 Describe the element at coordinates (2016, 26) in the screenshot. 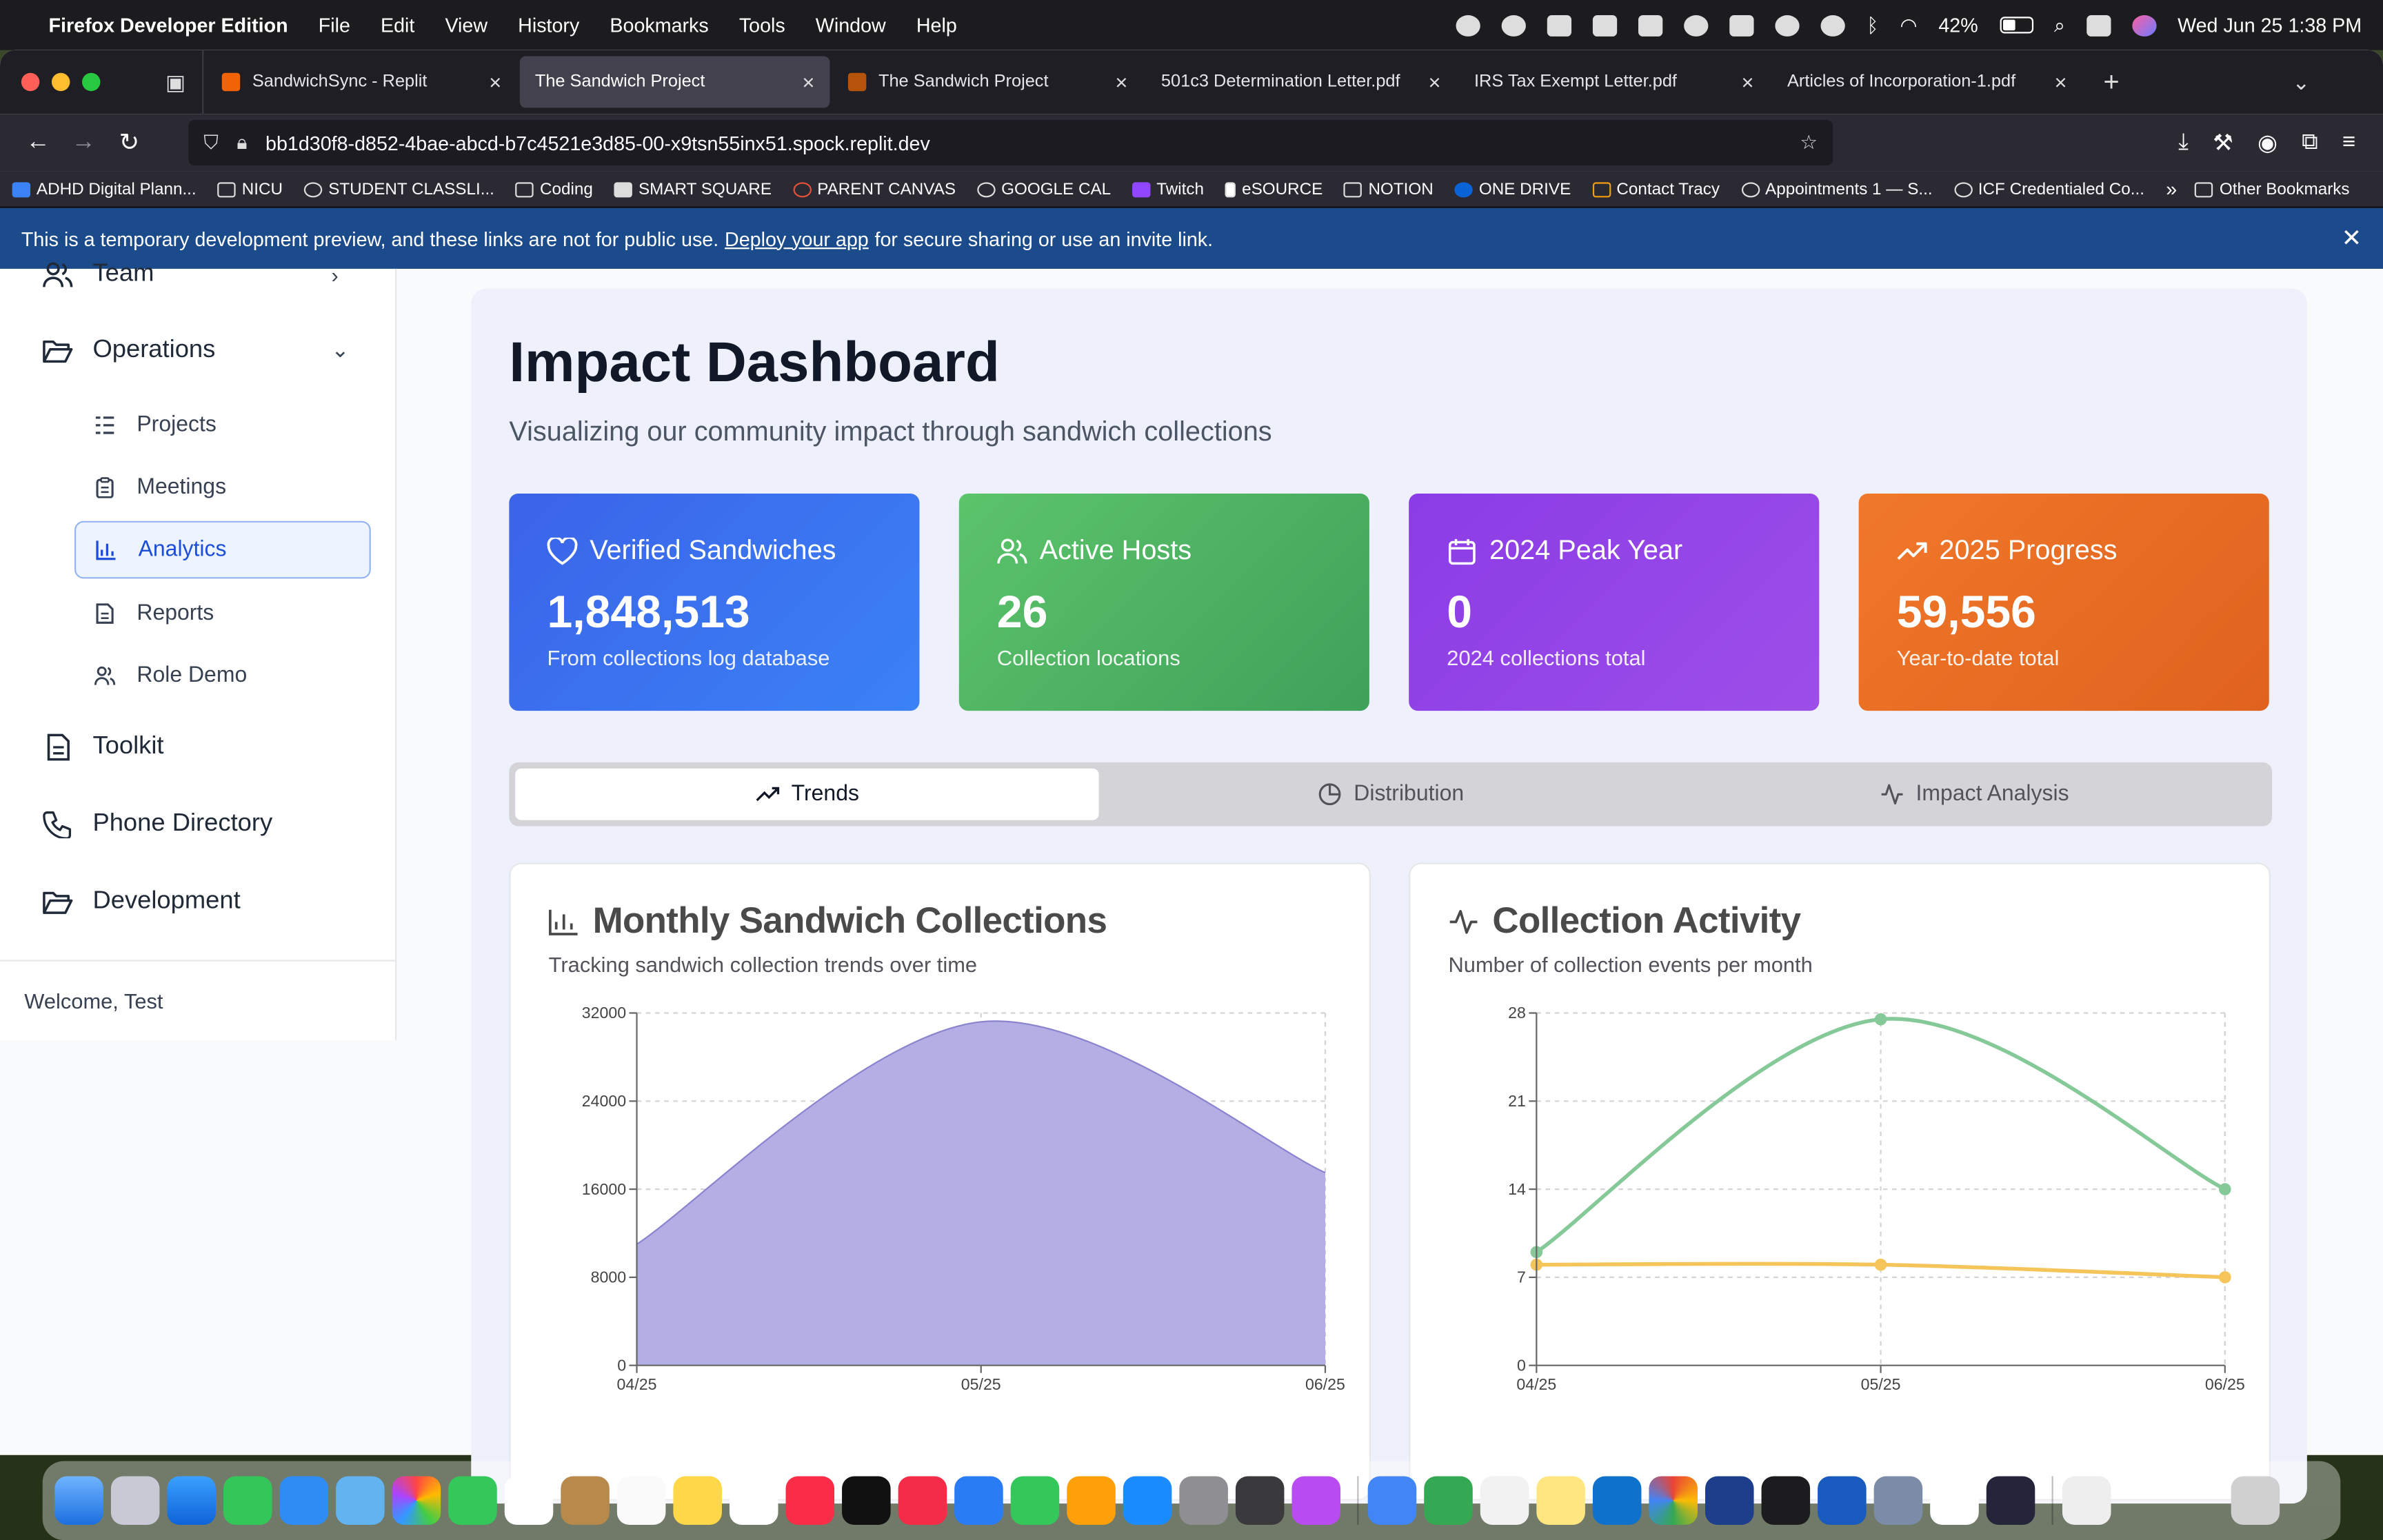

I see `battery-icon` at that location.